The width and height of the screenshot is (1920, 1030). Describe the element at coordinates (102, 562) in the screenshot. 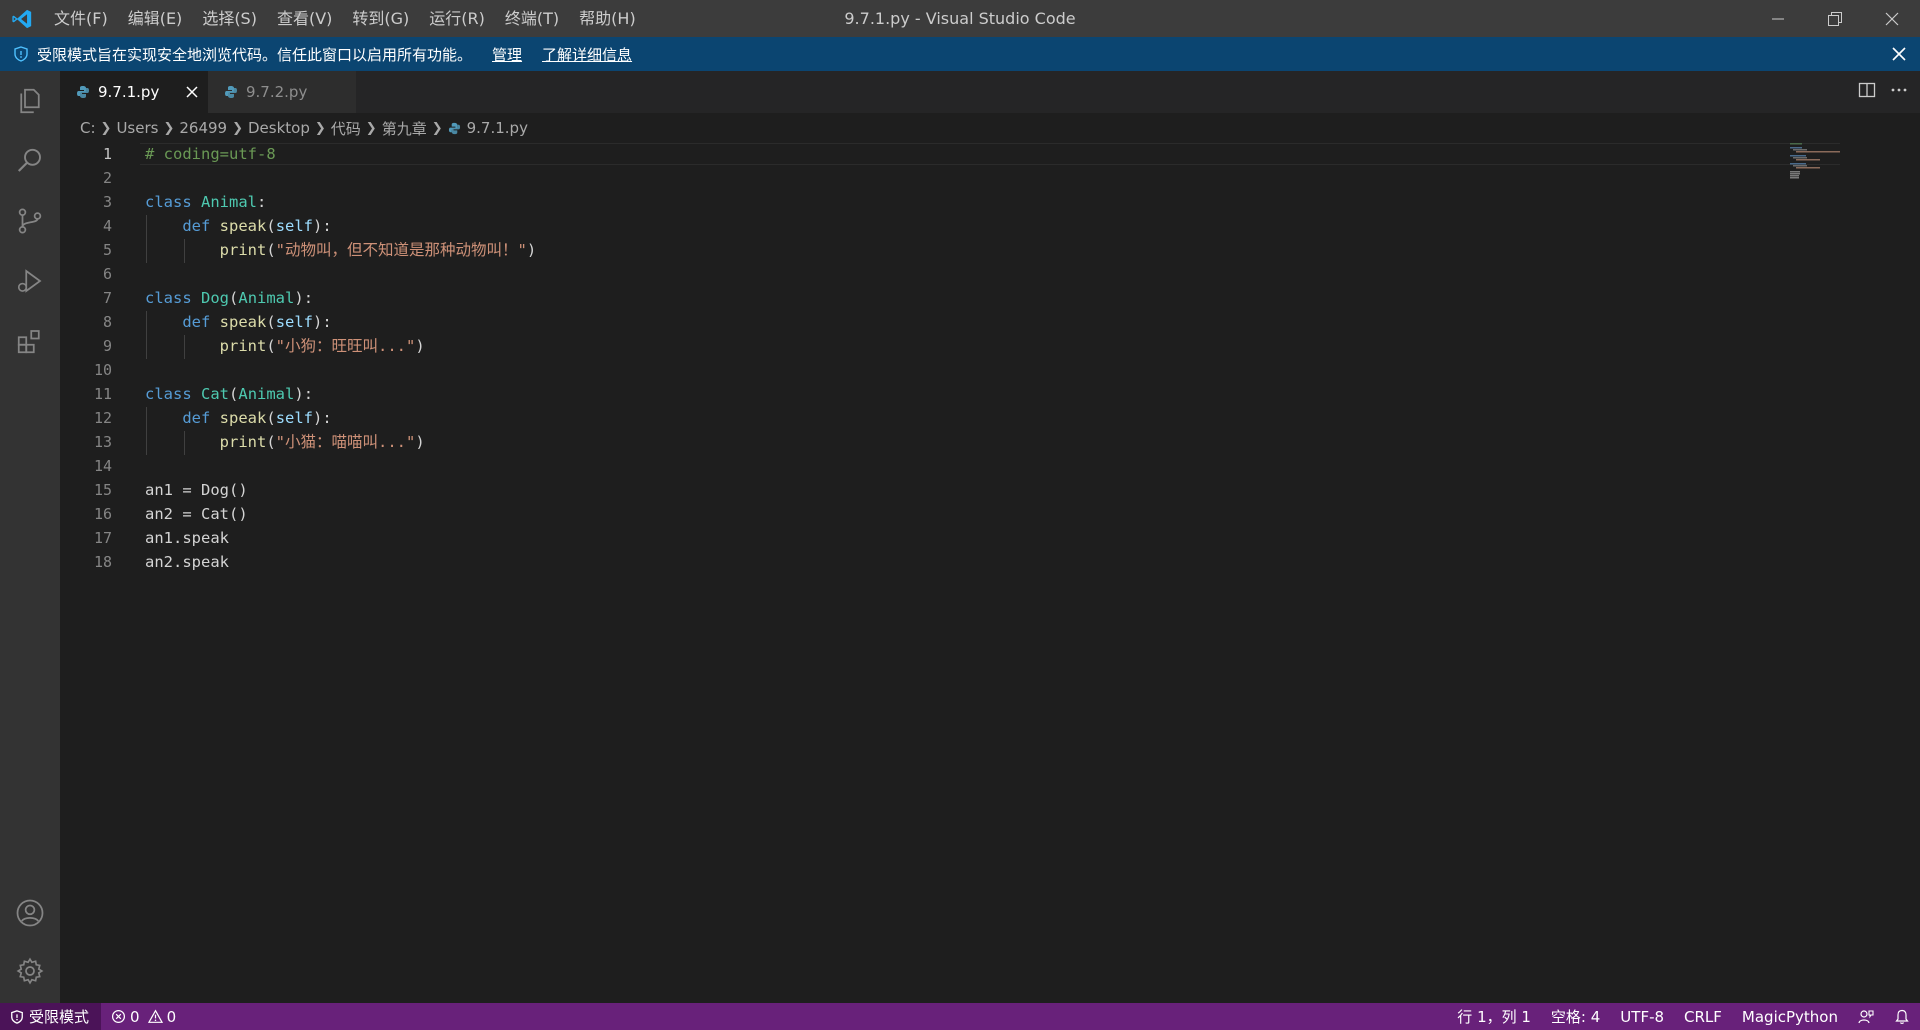

I see `line-number: 18` at that location.